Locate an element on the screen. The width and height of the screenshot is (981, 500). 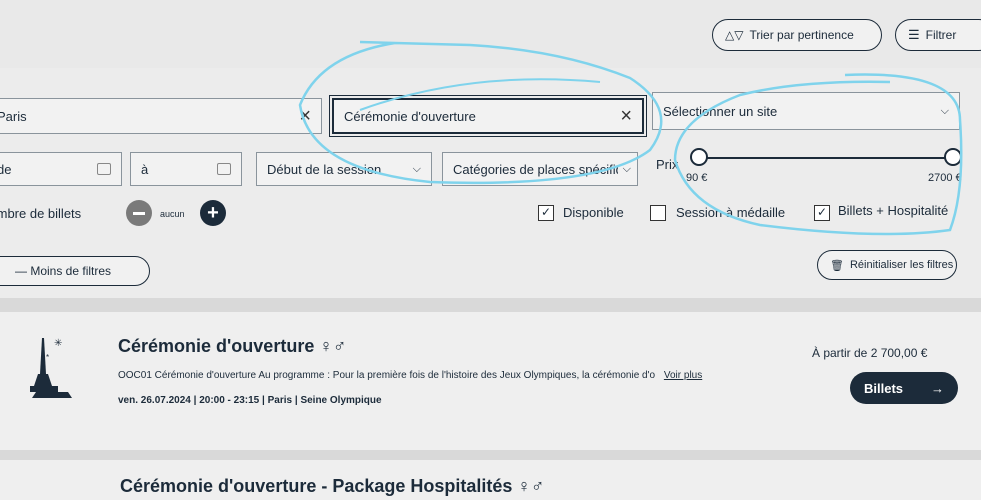
price-from: À partir de 2 700,00 € is located at coordinates (870, 353).